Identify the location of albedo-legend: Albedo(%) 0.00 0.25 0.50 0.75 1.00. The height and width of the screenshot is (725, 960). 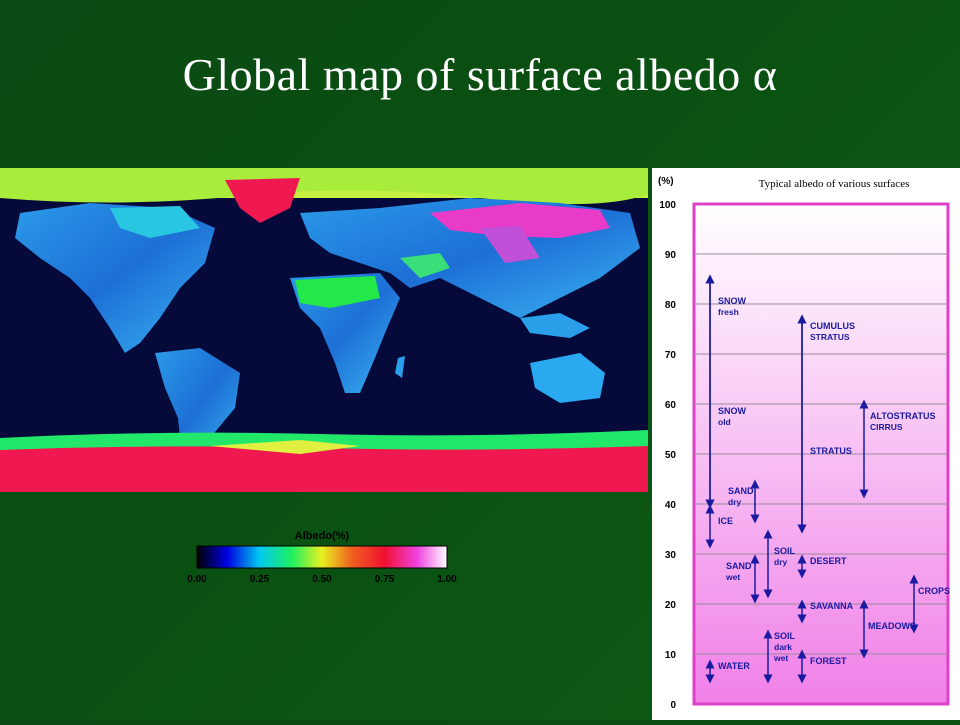
(322, 557).